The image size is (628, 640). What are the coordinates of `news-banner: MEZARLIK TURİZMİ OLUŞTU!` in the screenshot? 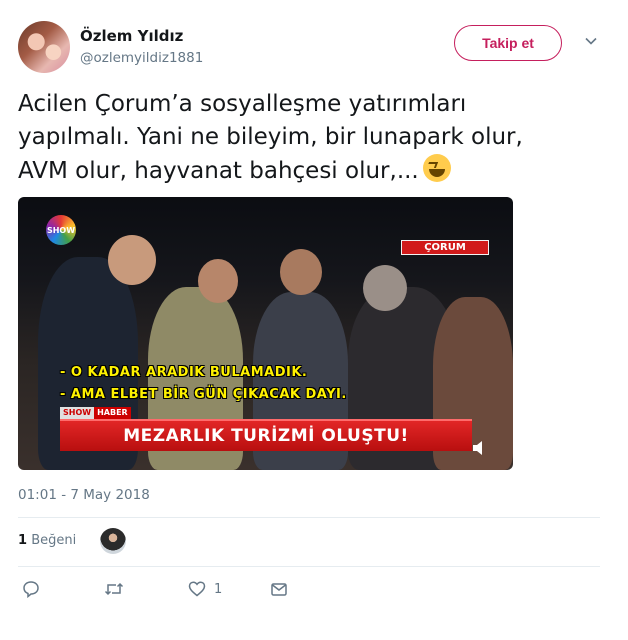 It's located at (266, 435).